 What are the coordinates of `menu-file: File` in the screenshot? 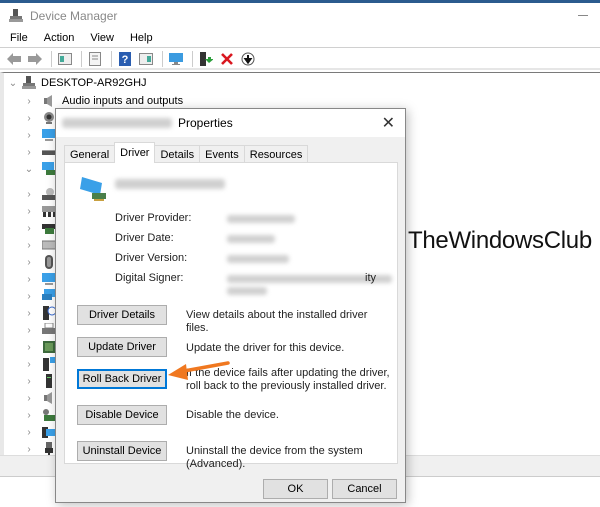 It's located at (17, 38).